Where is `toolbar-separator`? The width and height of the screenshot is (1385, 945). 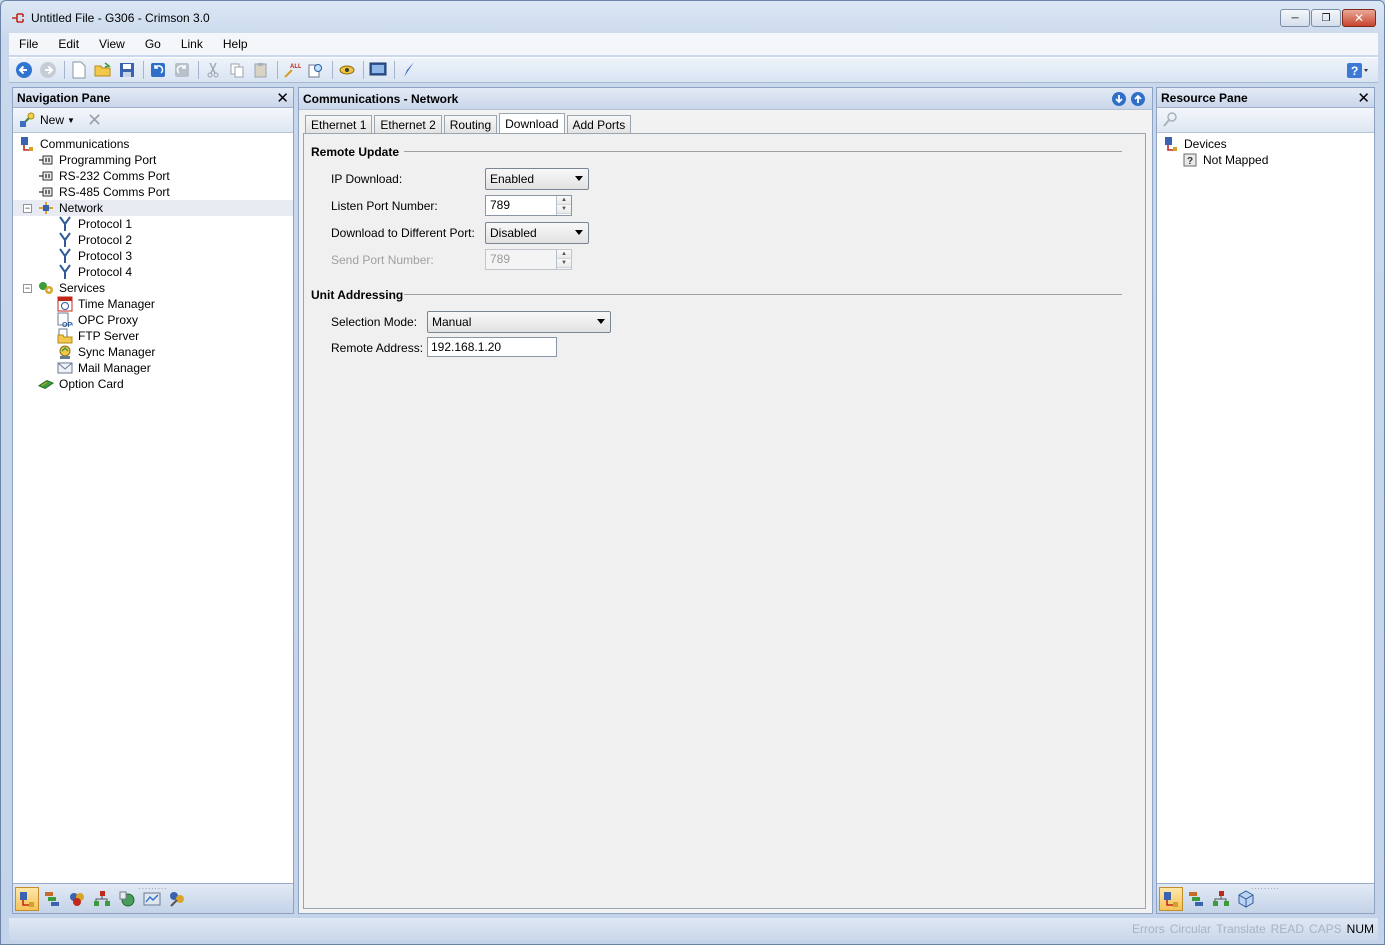
toolbar-separator is located at coordinates (332, 70).